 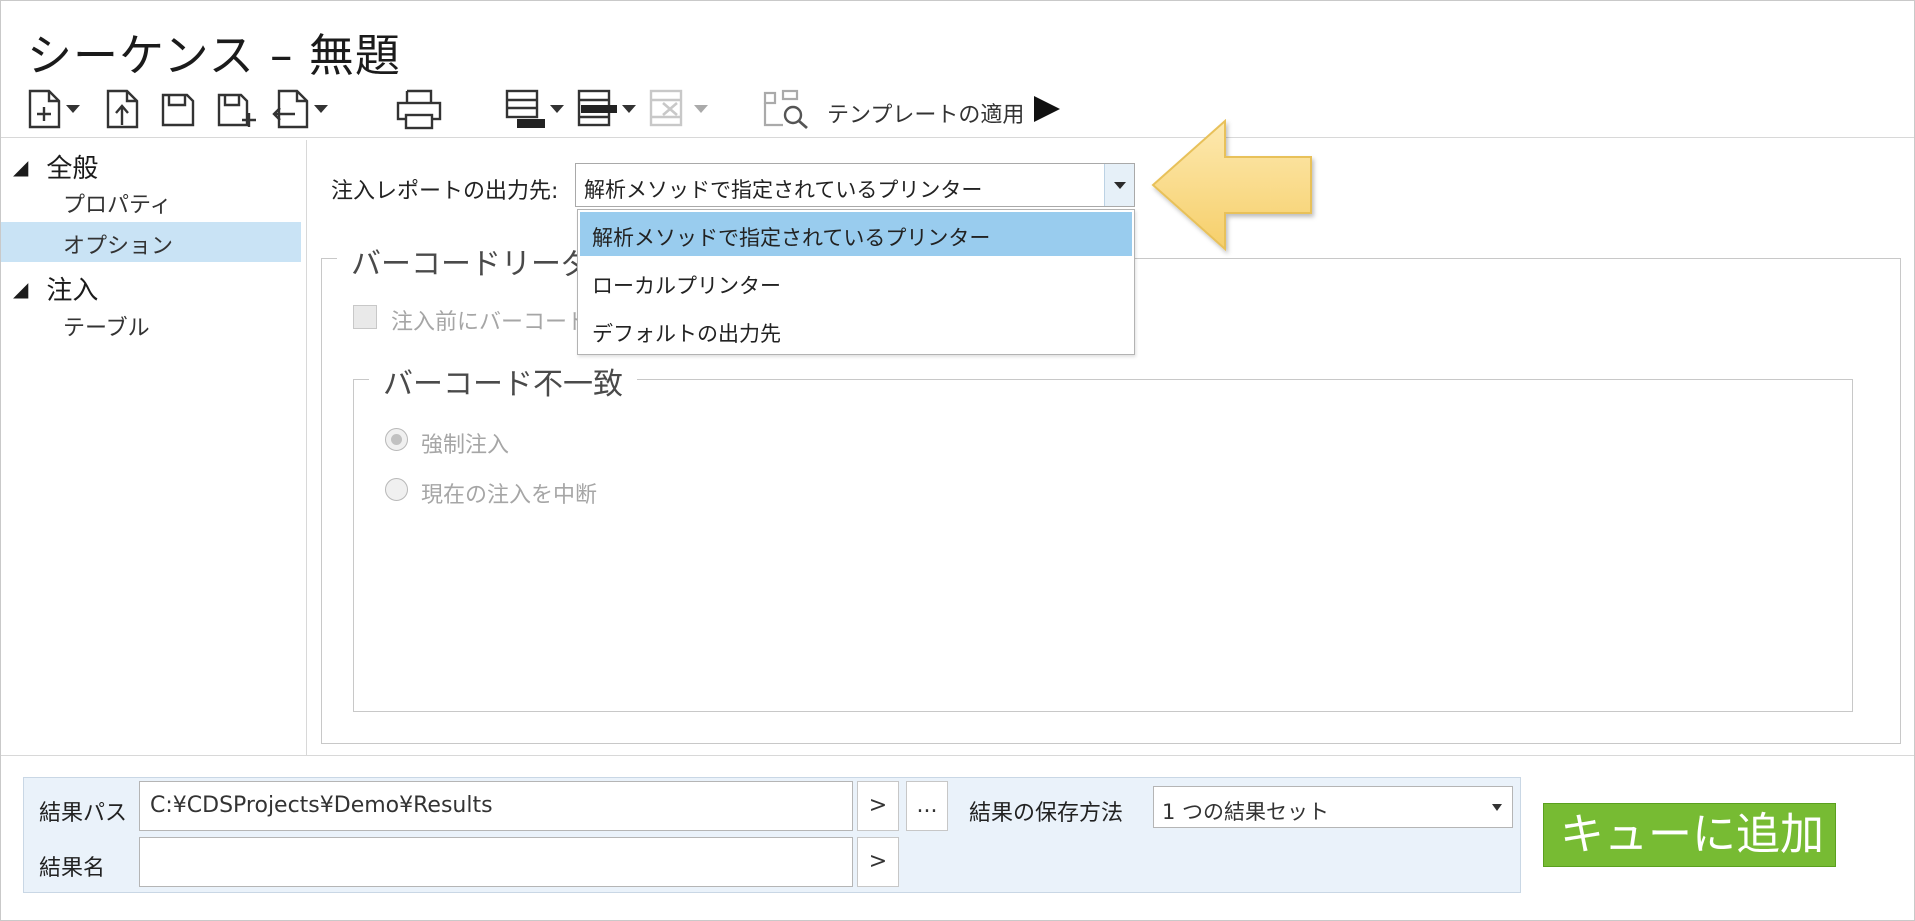 I want to click on report-output-label: 注入レポートの出力先:, so click(x=445, y=191).